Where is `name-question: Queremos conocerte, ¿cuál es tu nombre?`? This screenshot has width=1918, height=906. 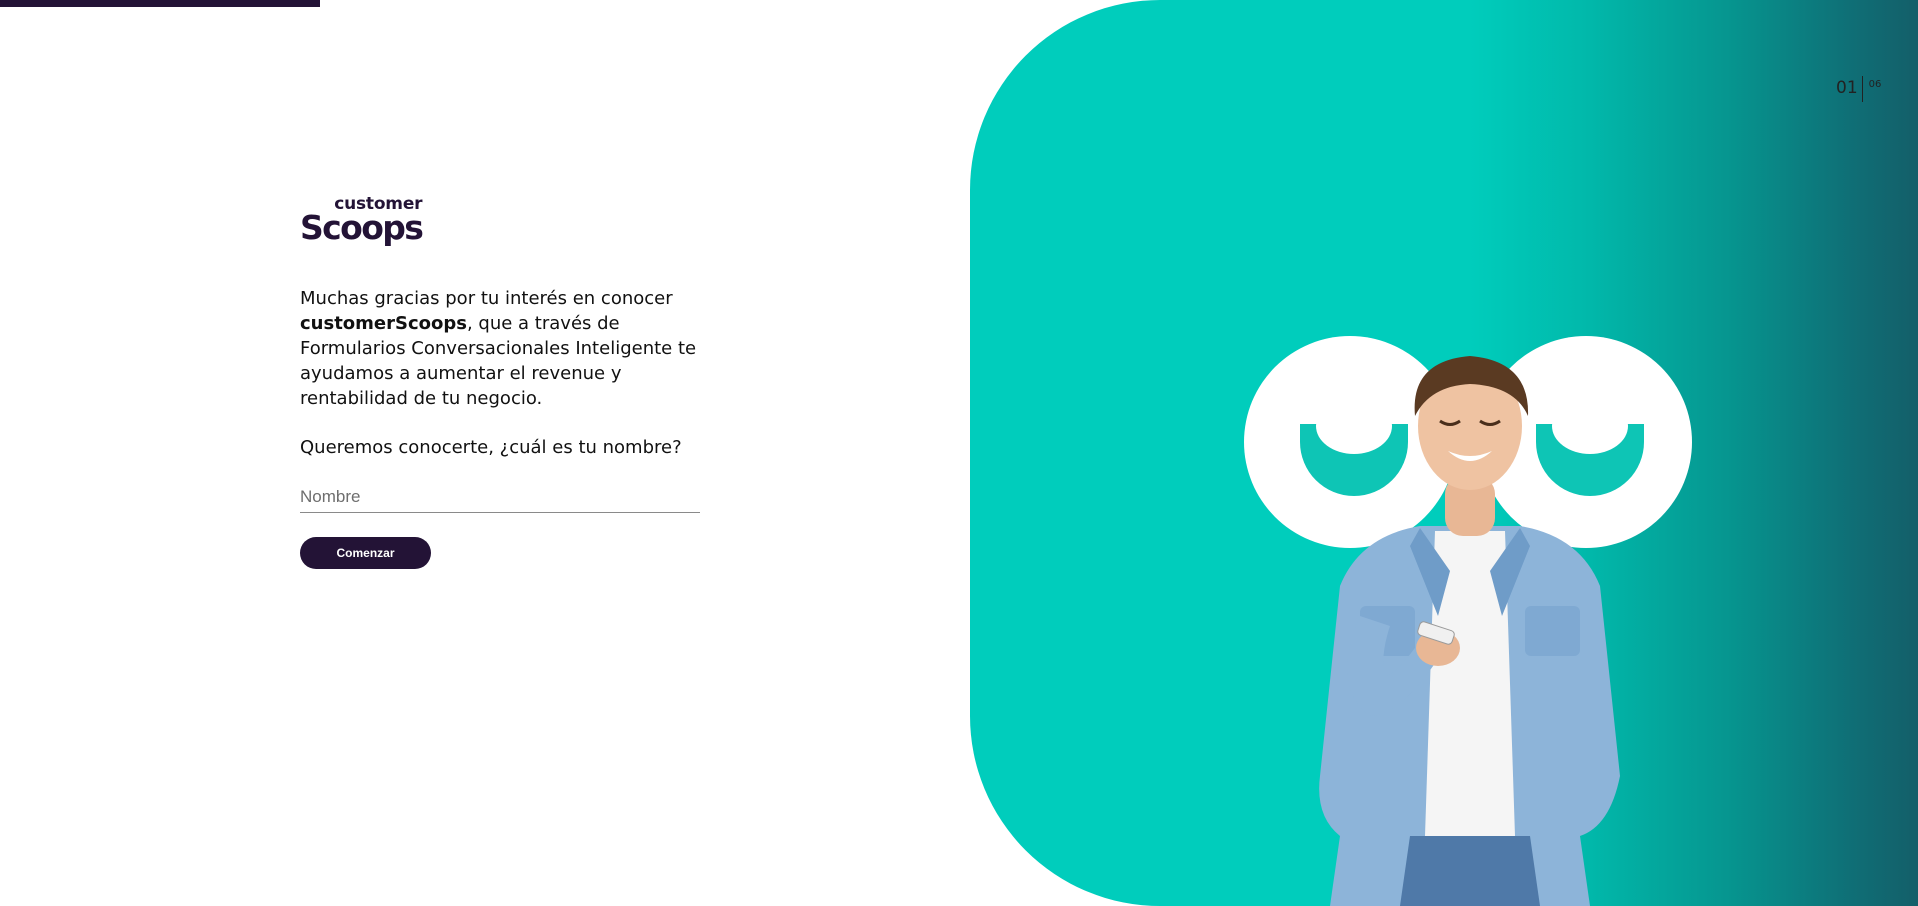 name-question: Queremos conocerte, ¿cuál es tu nombre? is located at coordinates (491, 447).